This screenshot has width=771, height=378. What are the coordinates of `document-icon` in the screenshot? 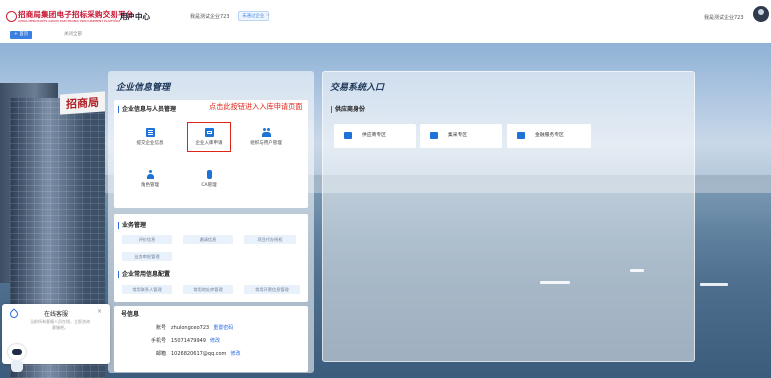 It's located at (150, 132).